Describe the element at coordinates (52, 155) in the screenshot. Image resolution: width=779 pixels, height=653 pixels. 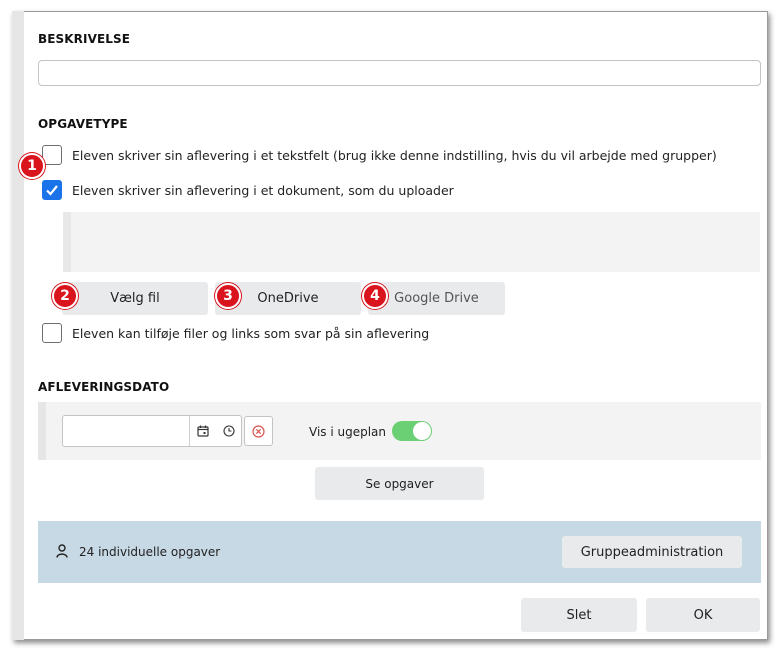
I see `text-field-option-checkbox` at that location.